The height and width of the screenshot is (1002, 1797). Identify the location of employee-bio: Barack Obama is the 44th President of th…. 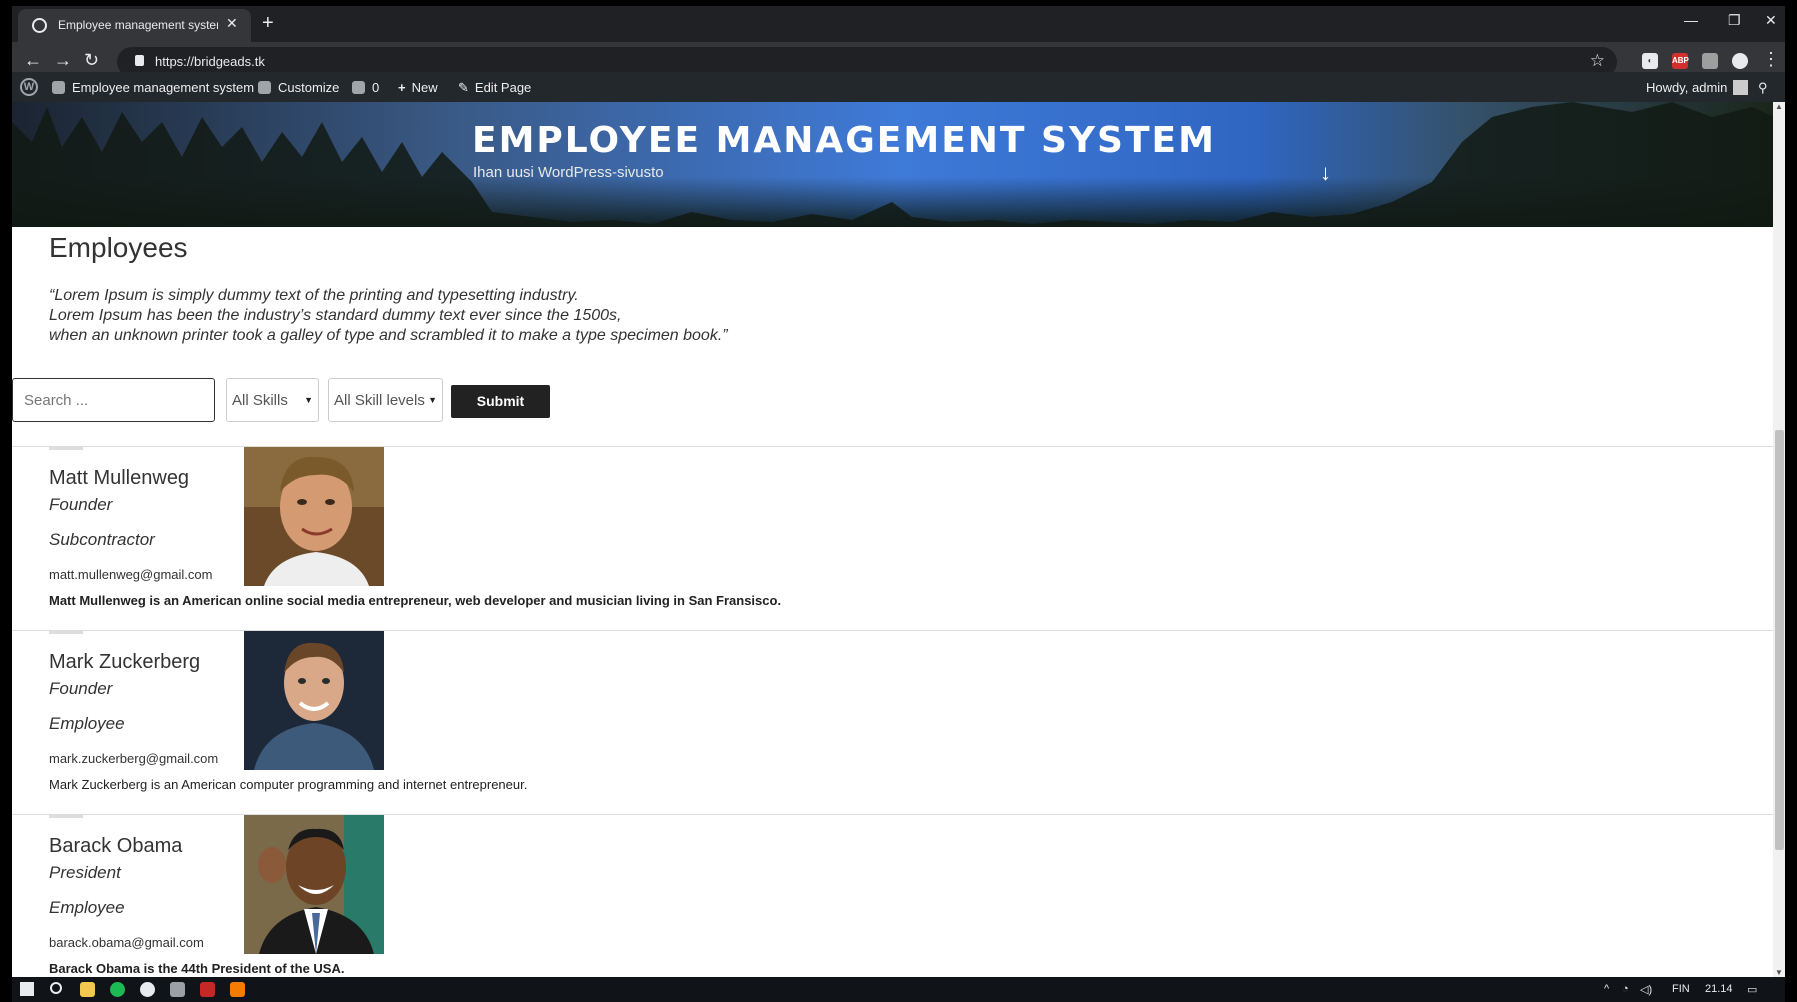
(197, 968).